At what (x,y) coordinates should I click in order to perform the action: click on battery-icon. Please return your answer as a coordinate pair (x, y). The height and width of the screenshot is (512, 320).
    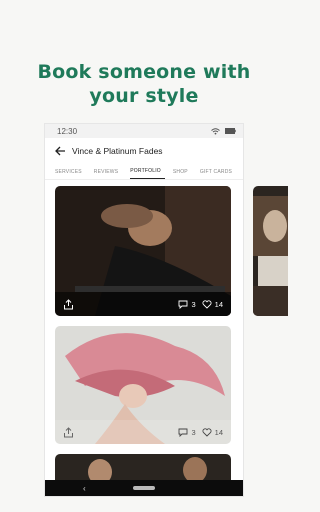
    Looking at the image, I should click on (230, 131).